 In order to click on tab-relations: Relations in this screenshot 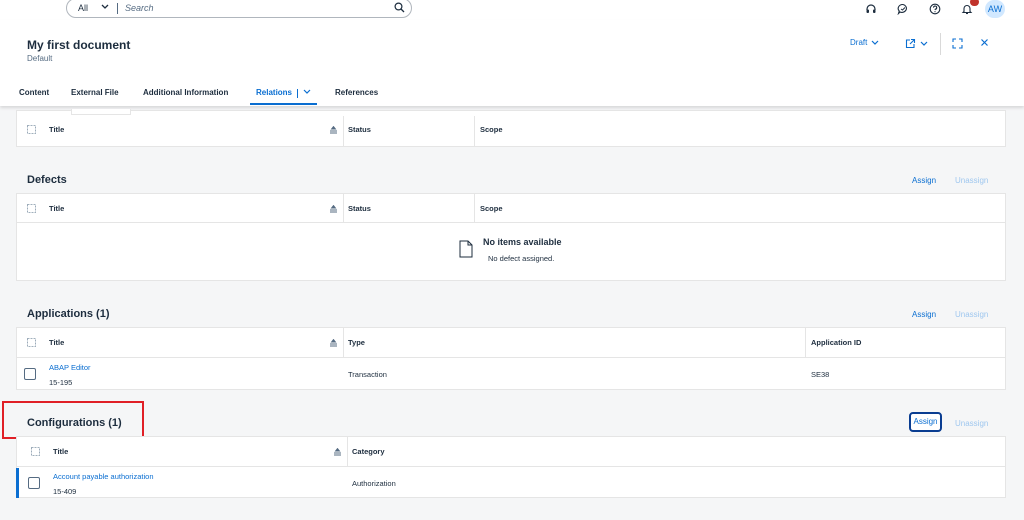, I will do `click(274, 92)`.